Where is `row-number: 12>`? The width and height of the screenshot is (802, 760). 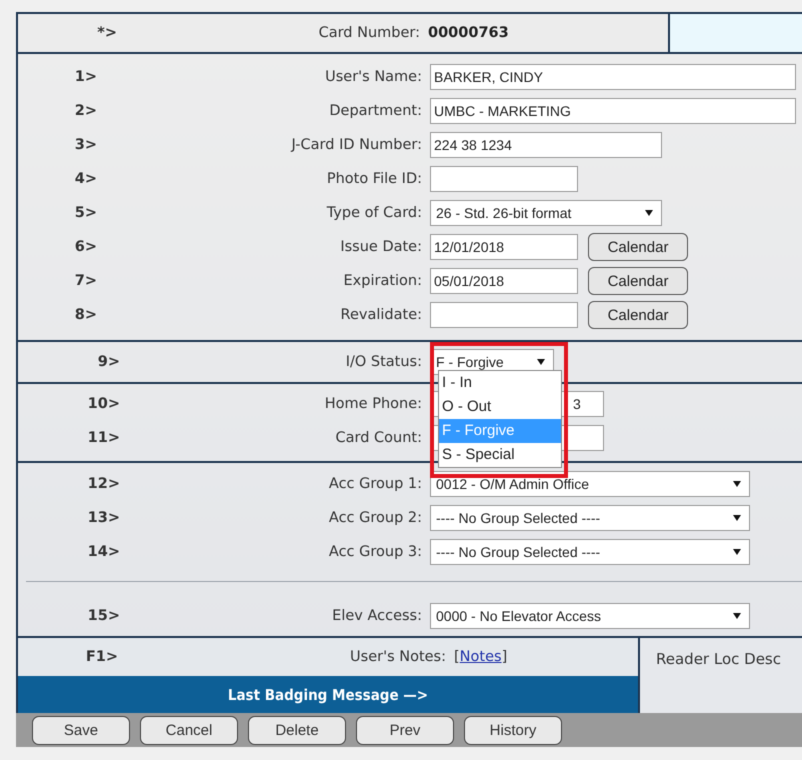
row-number: 12> is located at coordinates (103, 484).